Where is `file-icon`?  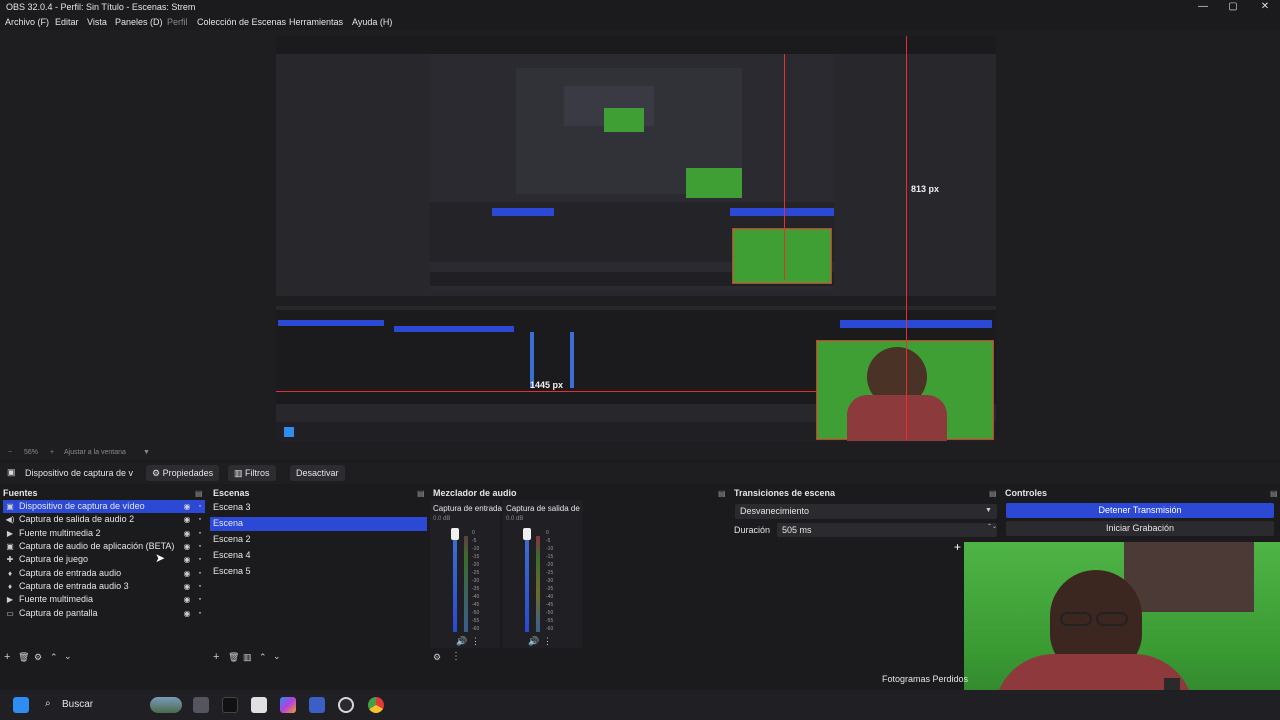
file-icon is located at coordinates (259, 705).